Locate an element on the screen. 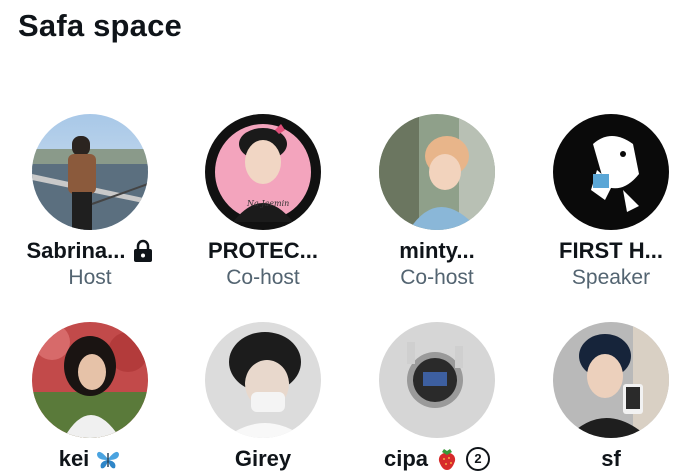 The height and width of the screenshot is (474, 700). participant-cipa: cipa 2 is located at coordinates (437, 398).